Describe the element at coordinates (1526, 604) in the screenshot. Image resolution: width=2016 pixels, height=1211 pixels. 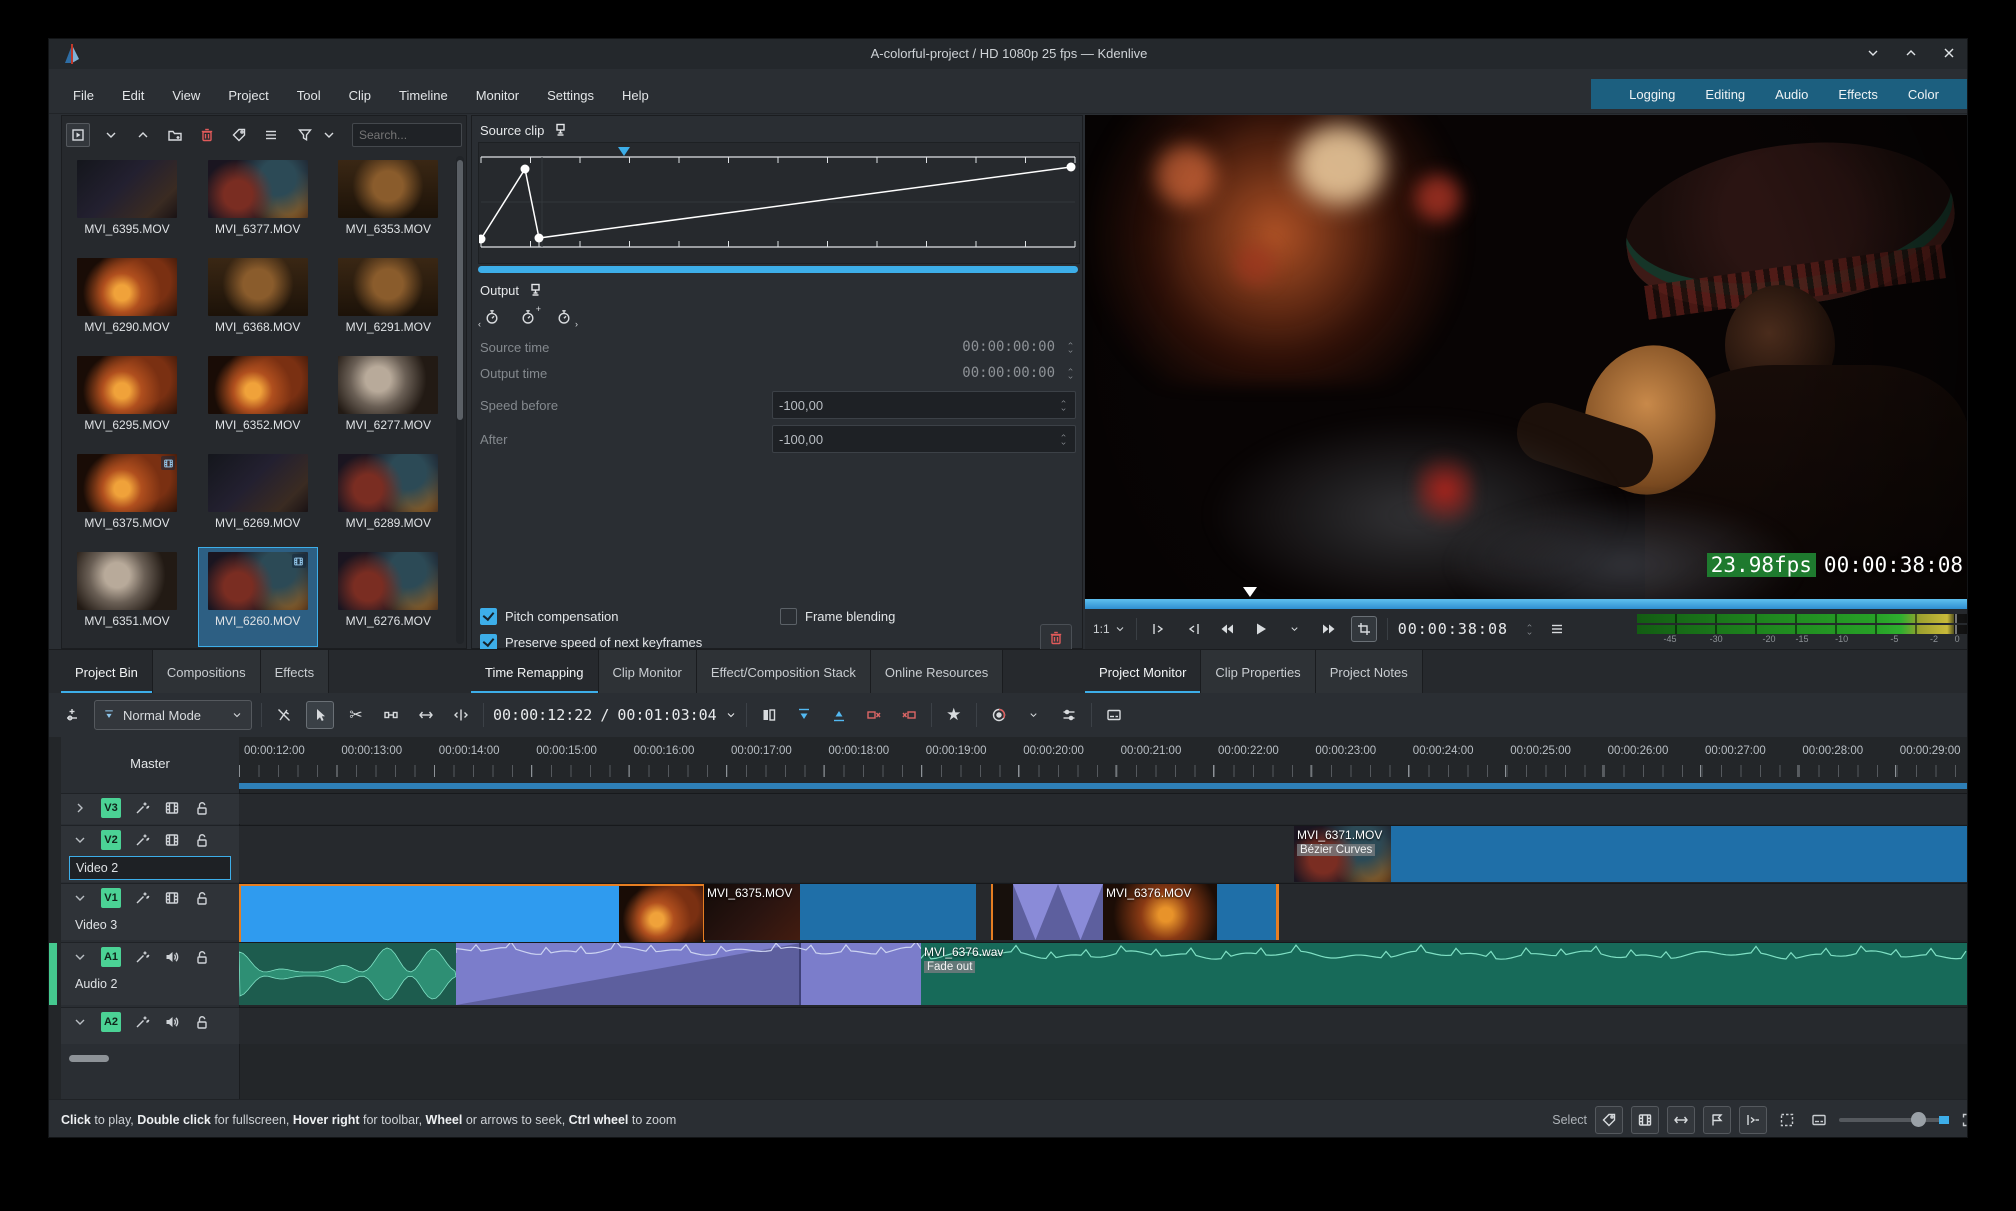
I see `monitor-seekbar` at that location.